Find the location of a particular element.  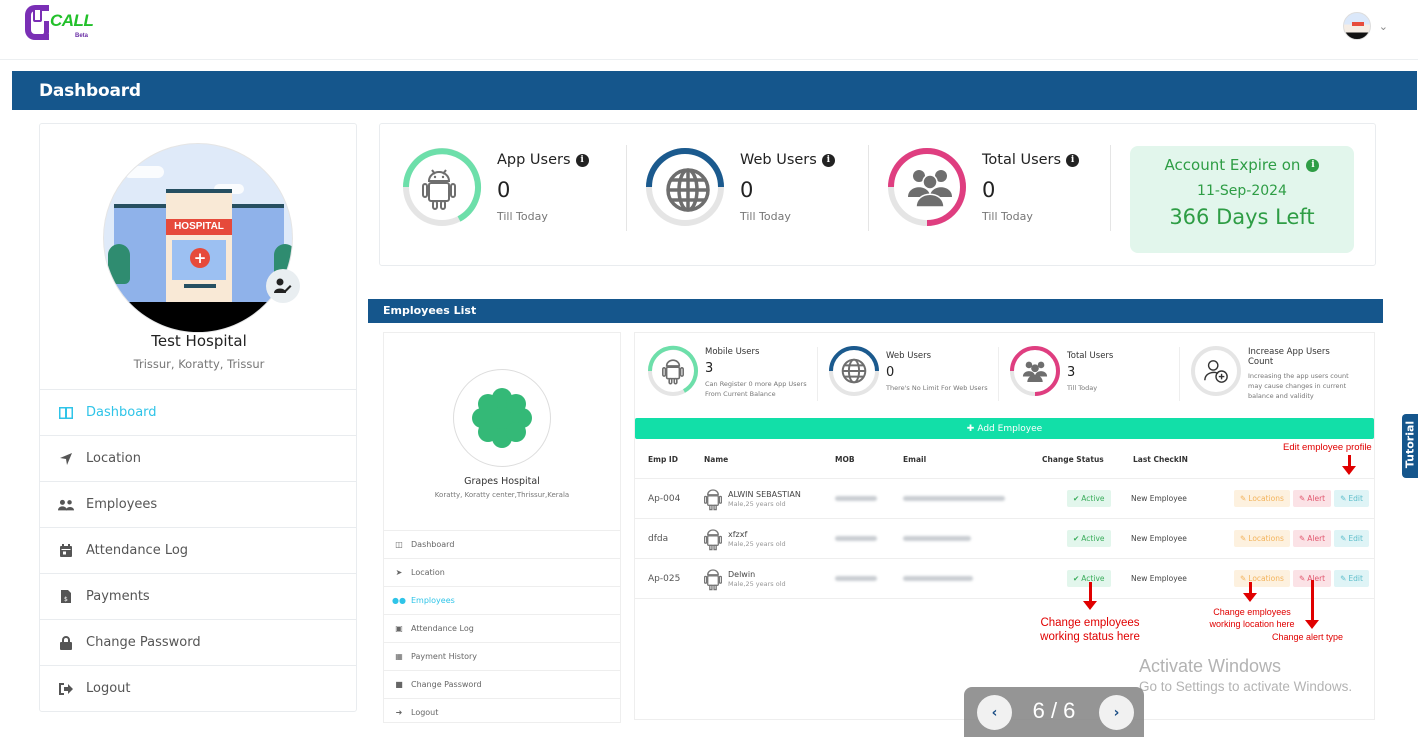

location-arrow-icon: ➤ is located at coordinates (399, 572).